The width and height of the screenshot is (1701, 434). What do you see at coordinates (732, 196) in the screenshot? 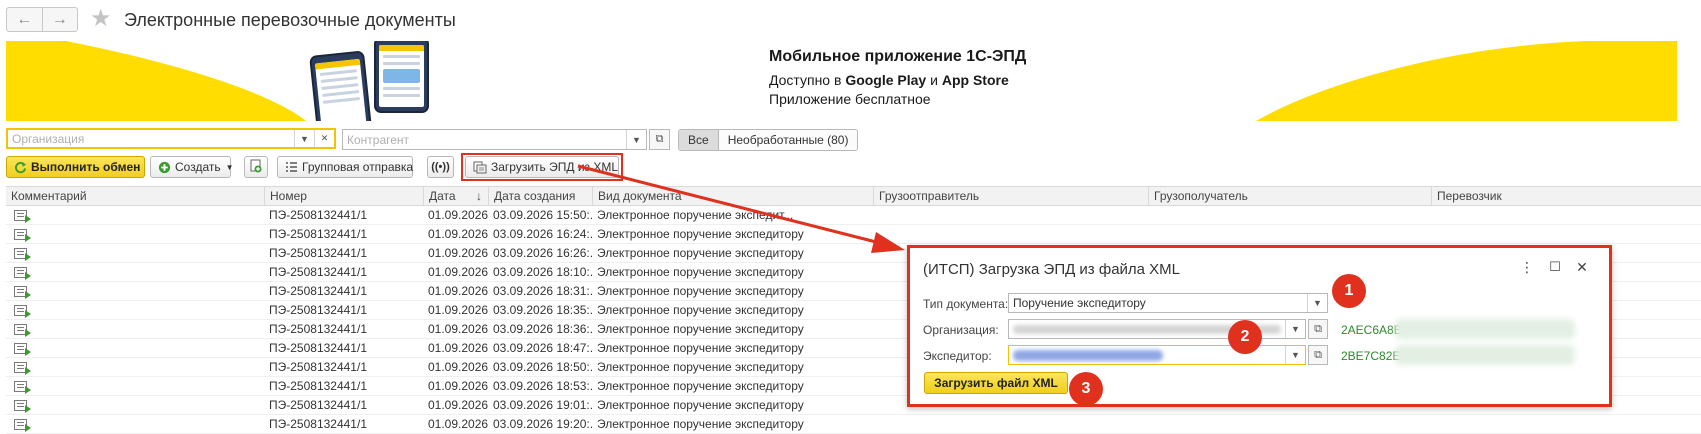
I see `column-header-doc-type: Вид документа` at bounding box center [732, 196].